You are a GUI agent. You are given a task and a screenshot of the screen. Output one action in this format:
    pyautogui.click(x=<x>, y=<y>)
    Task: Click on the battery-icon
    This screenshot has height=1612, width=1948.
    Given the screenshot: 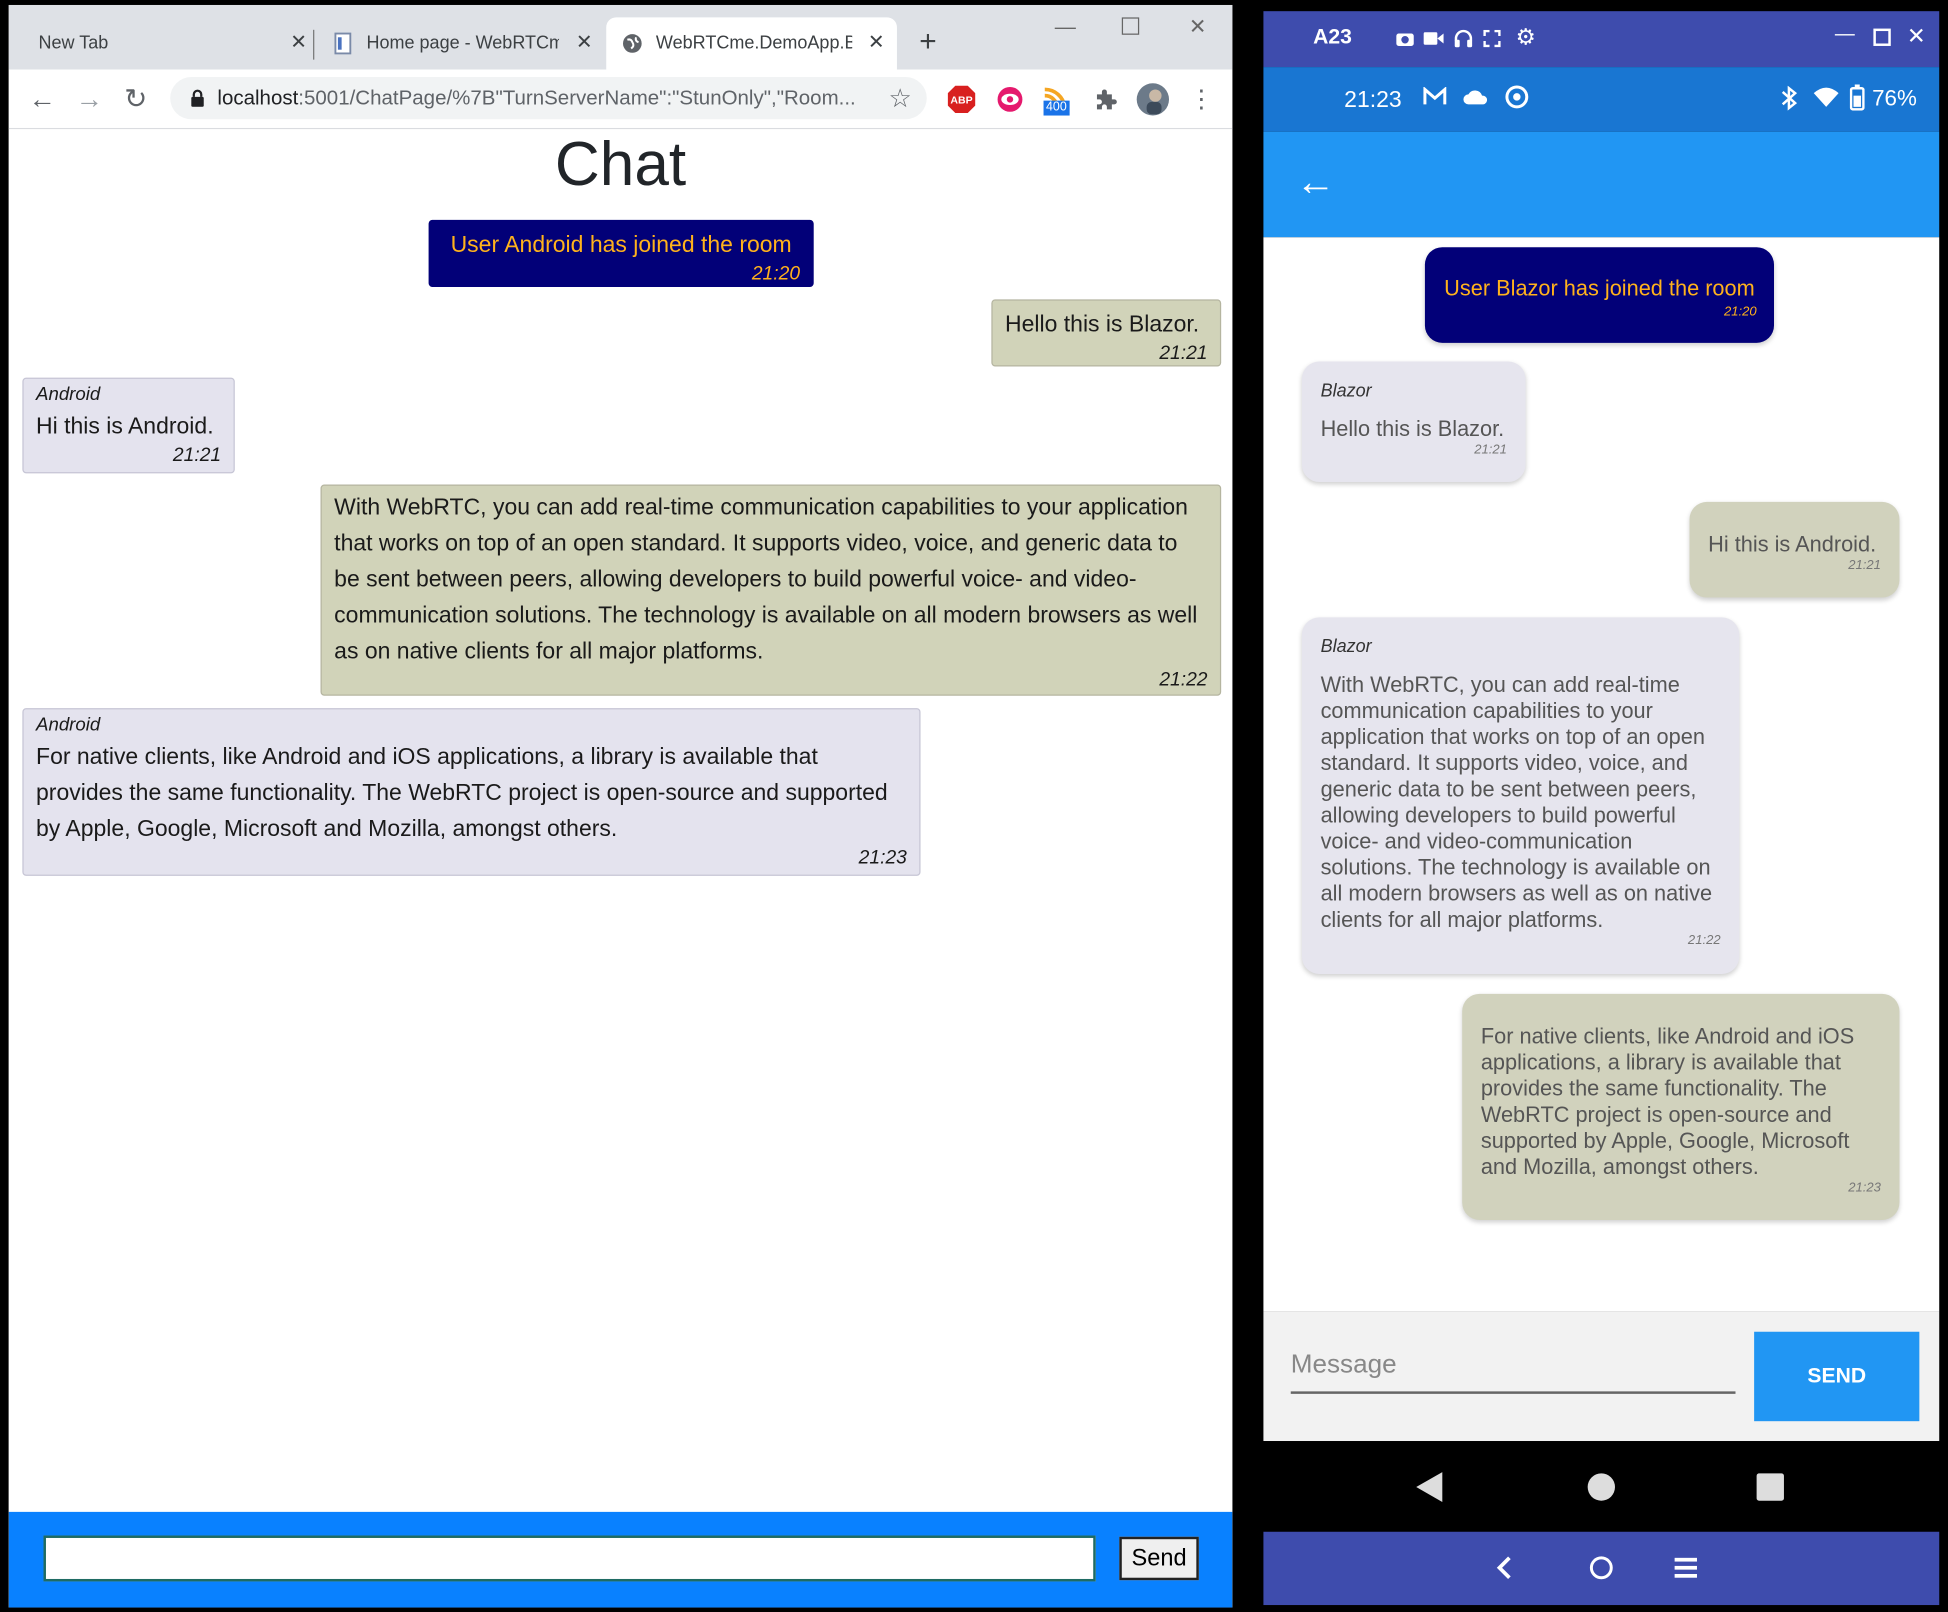 What is the action you would take?
    pyautogui.click(x=1857, y=97)
    